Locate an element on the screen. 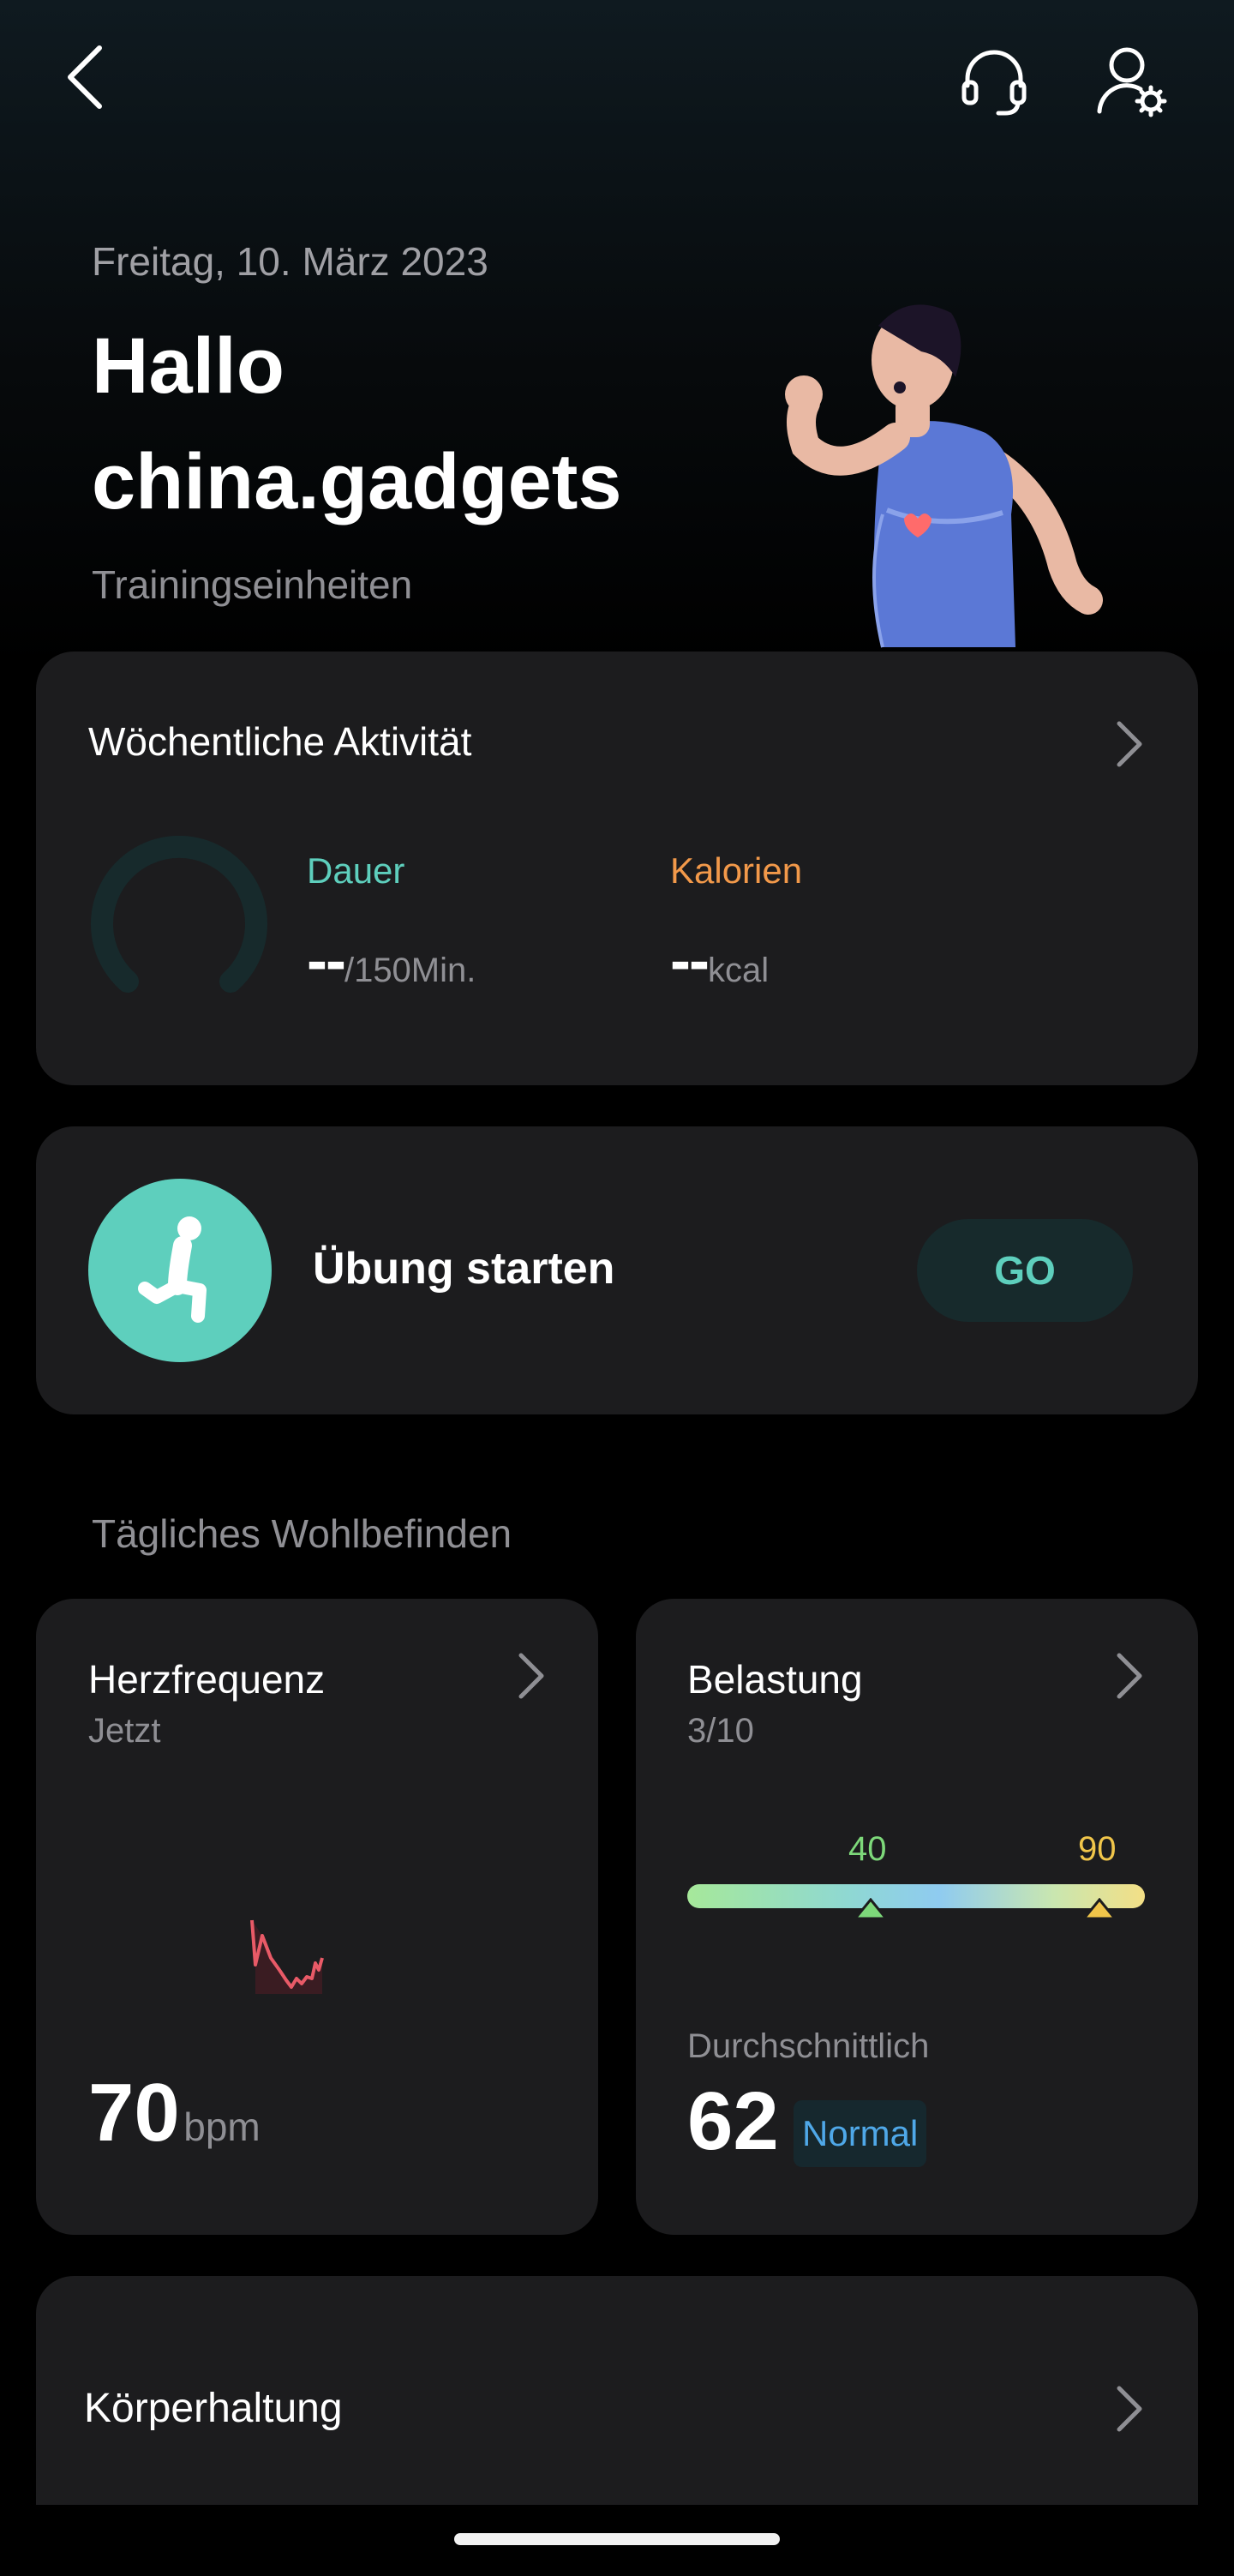  calories-value-row: --kcal is located at coordinates (719, 961).